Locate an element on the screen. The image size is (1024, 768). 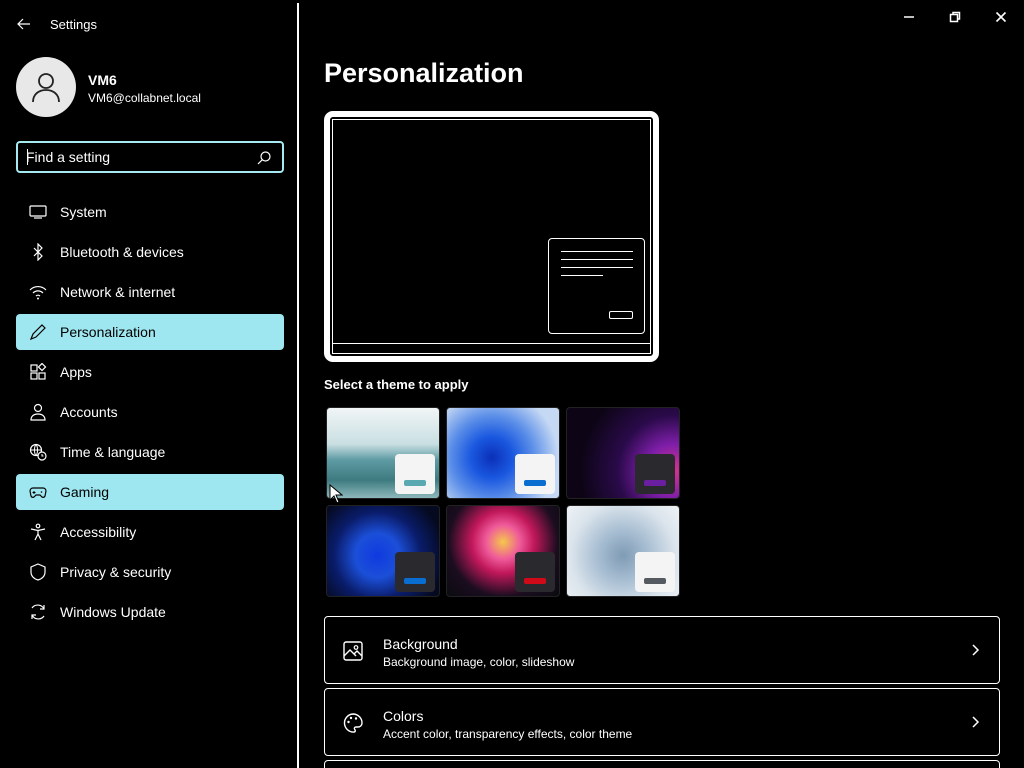
search-icon is located at coordinates (264, 158).